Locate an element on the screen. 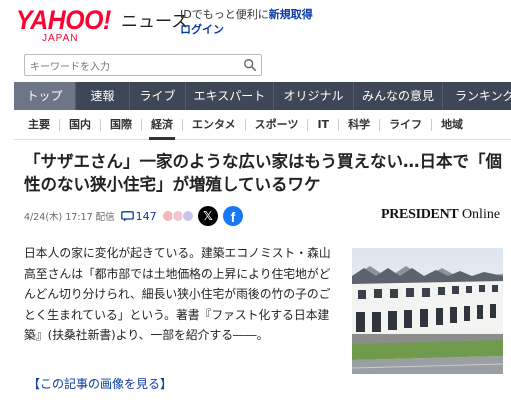  category-sports: スポーツ is located at coordinates (277, 124).